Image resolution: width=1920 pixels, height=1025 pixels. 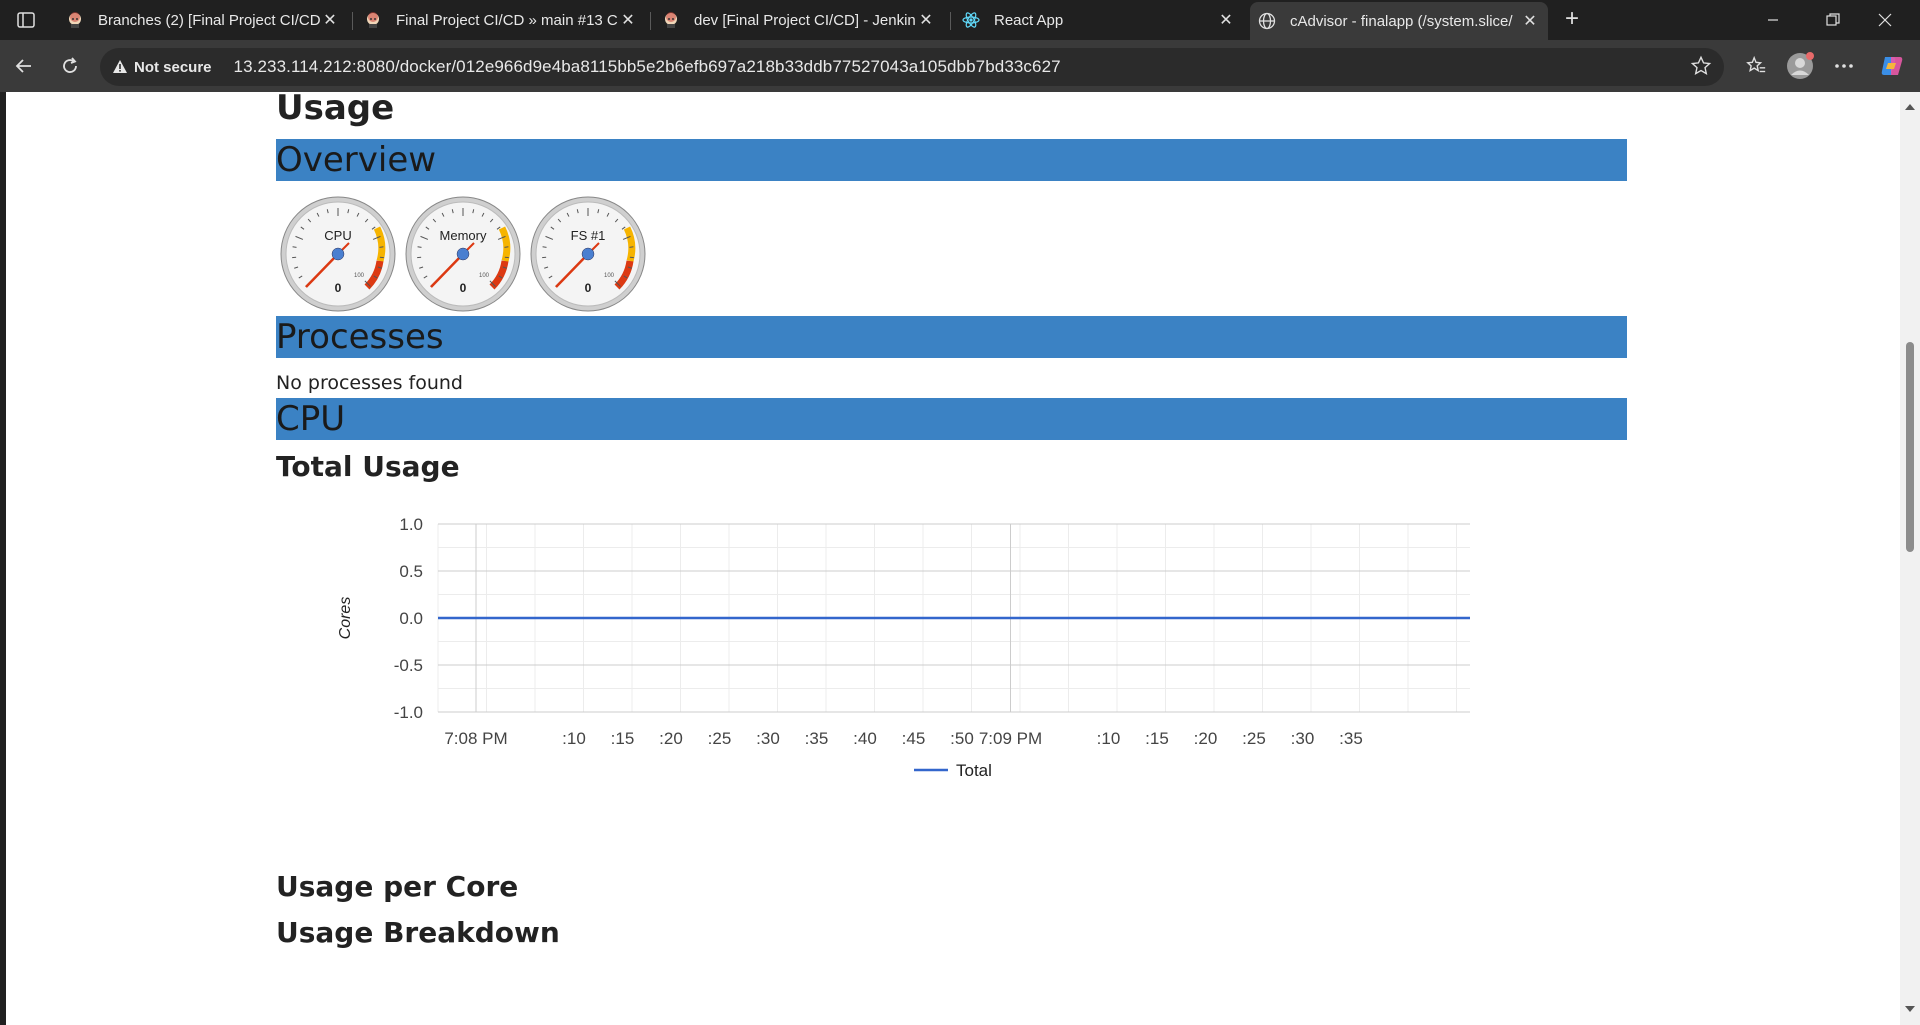 What do you see at coordinates (1773, 20) in the screenshot?
I see `minimize-icon` at bounding box center [1773, 20].